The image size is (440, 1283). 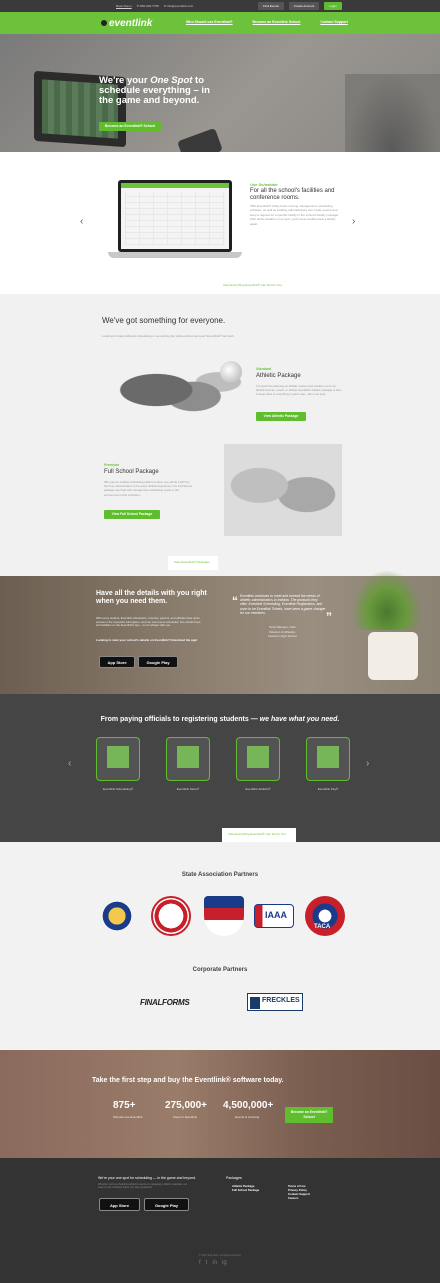 I want to click on twitter-icon: t, so click(x=207, y=1263).